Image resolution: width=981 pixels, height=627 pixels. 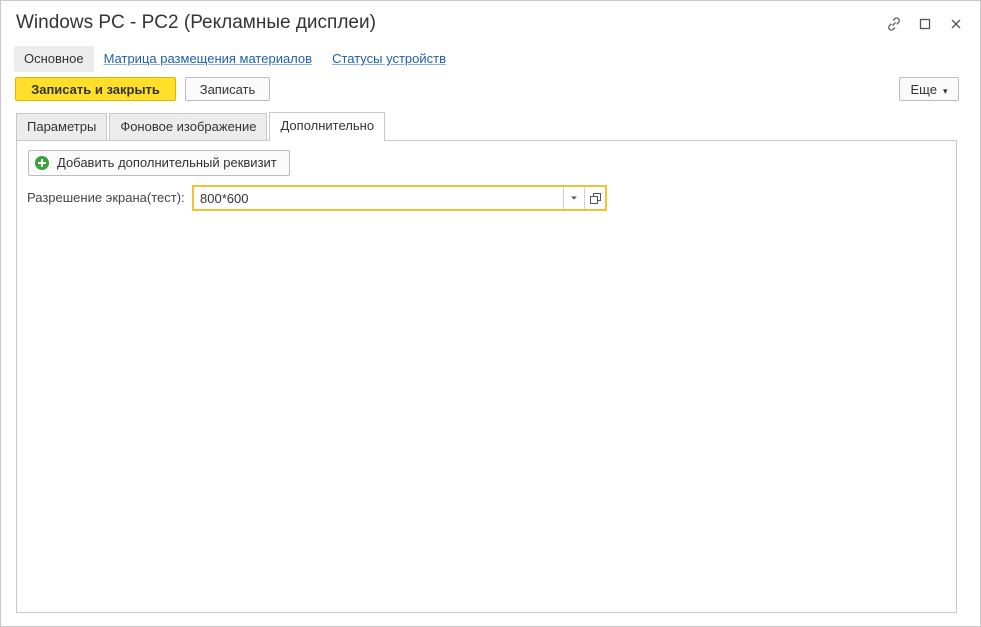 I want to click on open-icon, so click(x=594, y=198).